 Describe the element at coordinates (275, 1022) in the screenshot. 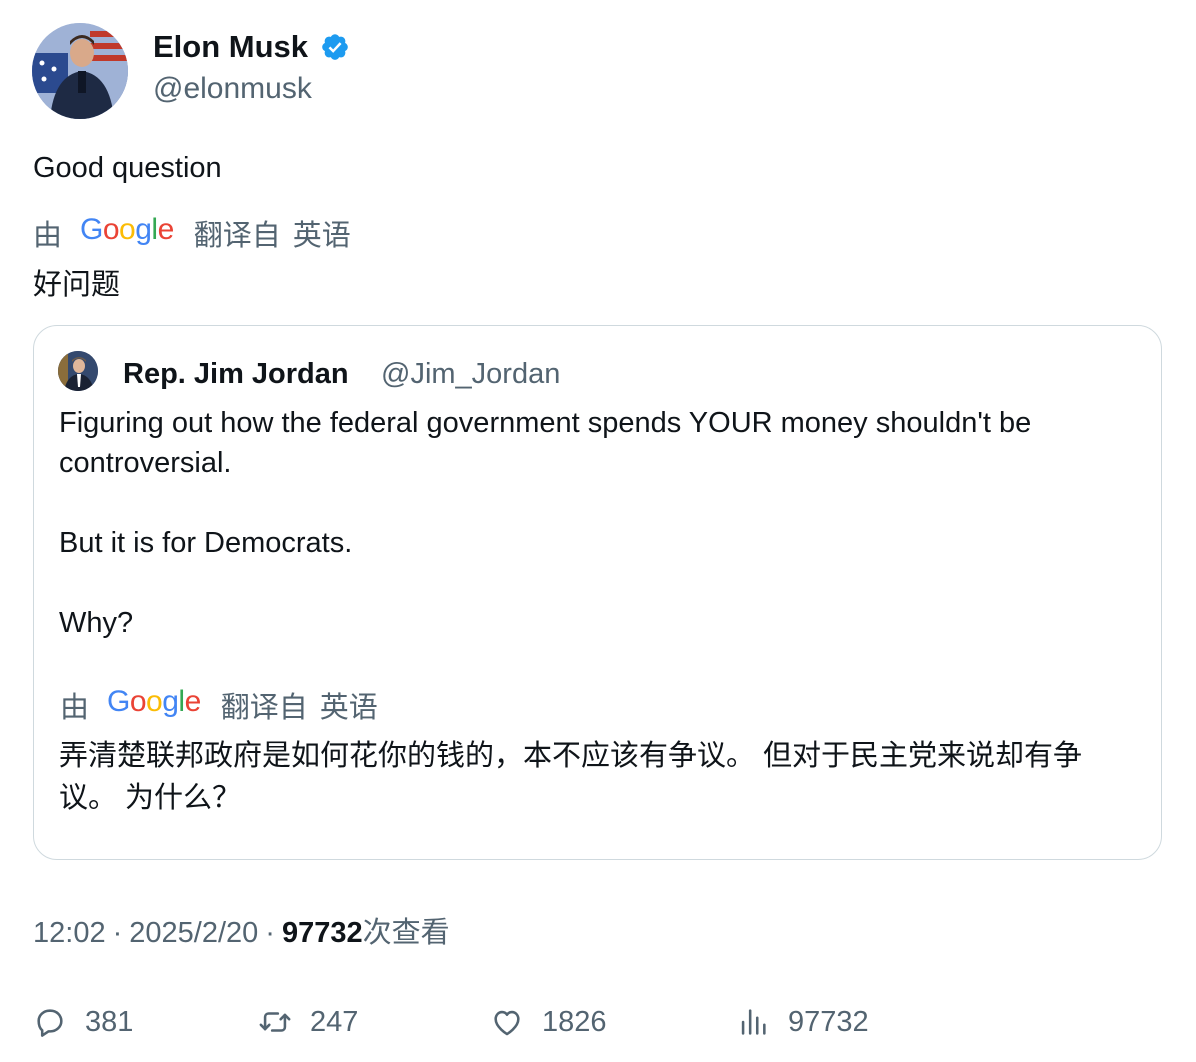

I see `repost-icon` at that location.